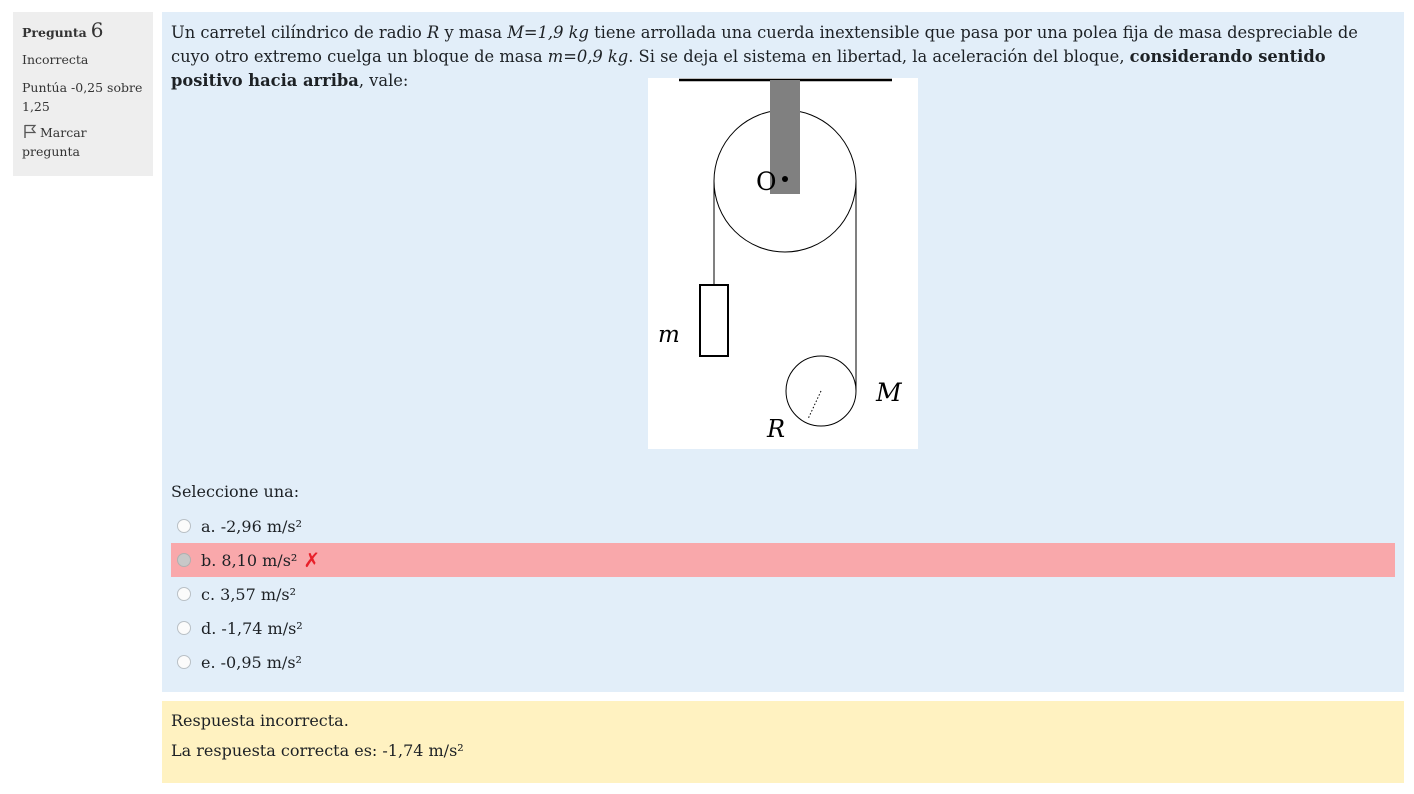 This screenshot has width=1414, height=794. I want to click on answer-option-d: d. -1,74 m/s², so click(783, 628).